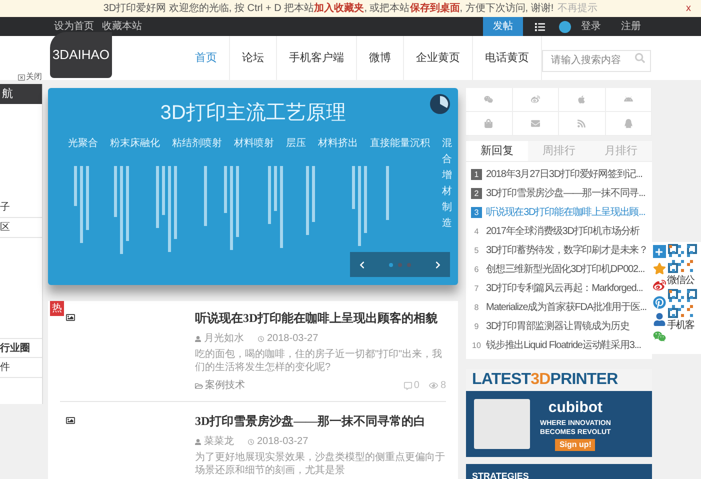  Describe the element at coordinates (21, 77) in the screenshot. I see `close-icon` at that location.